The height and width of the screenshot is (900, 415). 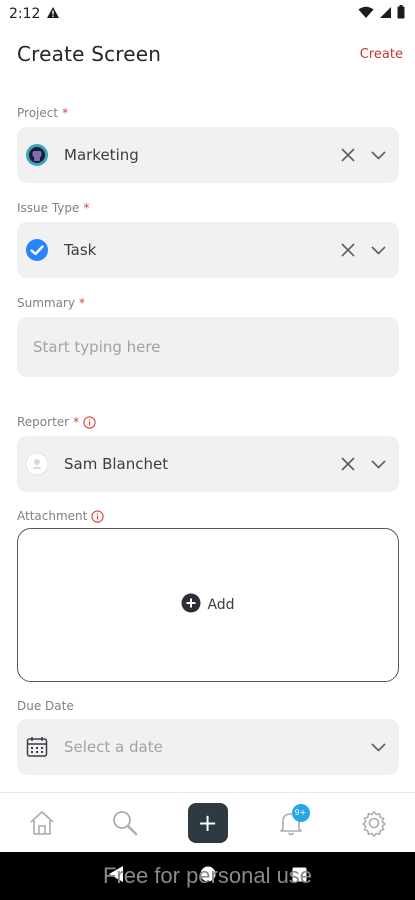 I want to click on issue-type-label-text: Issue Type, so click(x=48, y=208).